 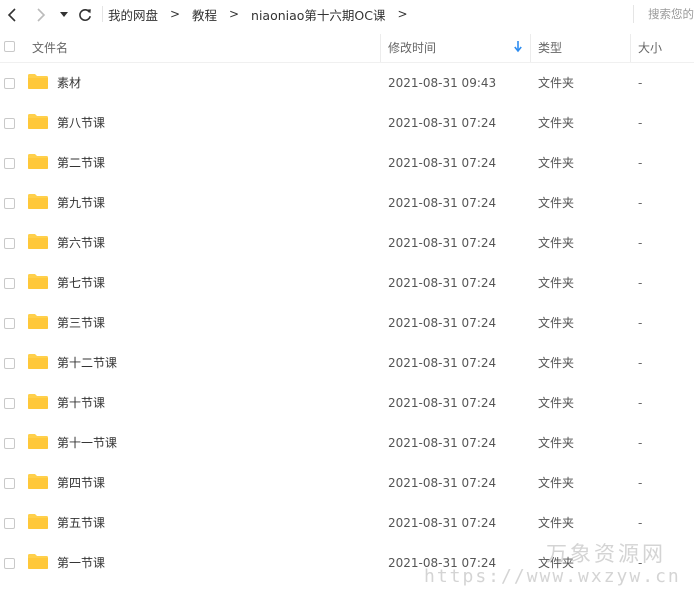 What do you see at coordinates (518, 48) in the screenshot?
I see `sort-descending-icon` at bounding box center [518, 48].